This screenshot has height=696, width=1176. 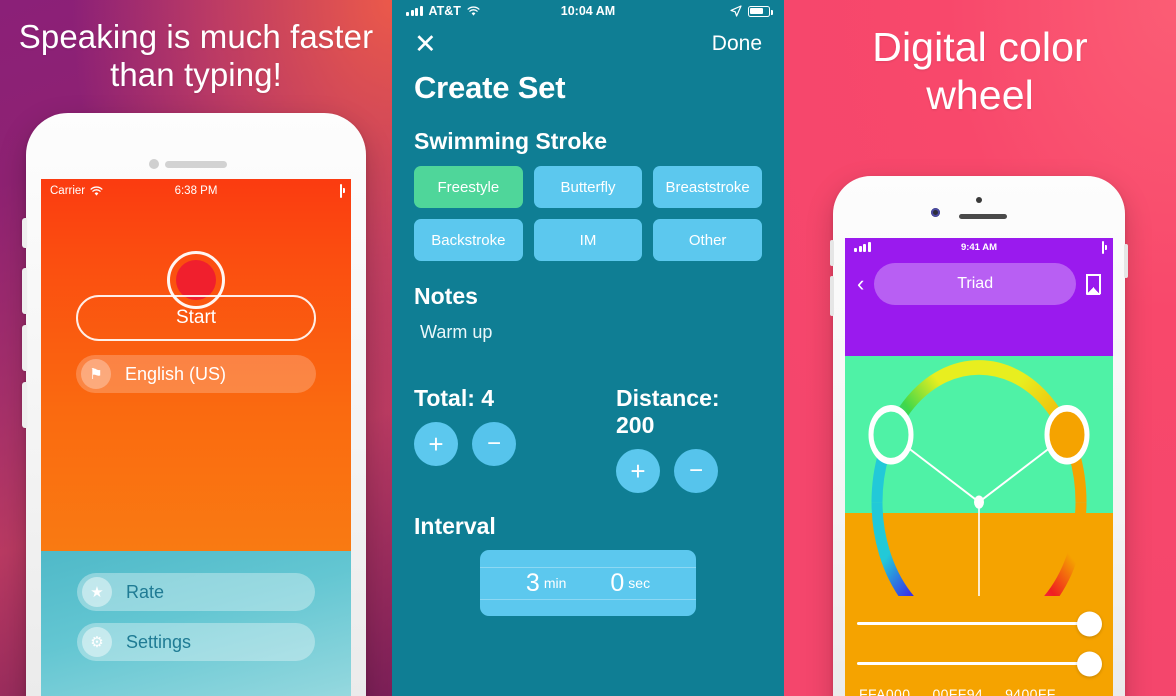 What do you see at coordinates (510, 141) in the screenshot?
I see `stroke-section-heading: Swimming Stroke` at bounding box center [510, 141].